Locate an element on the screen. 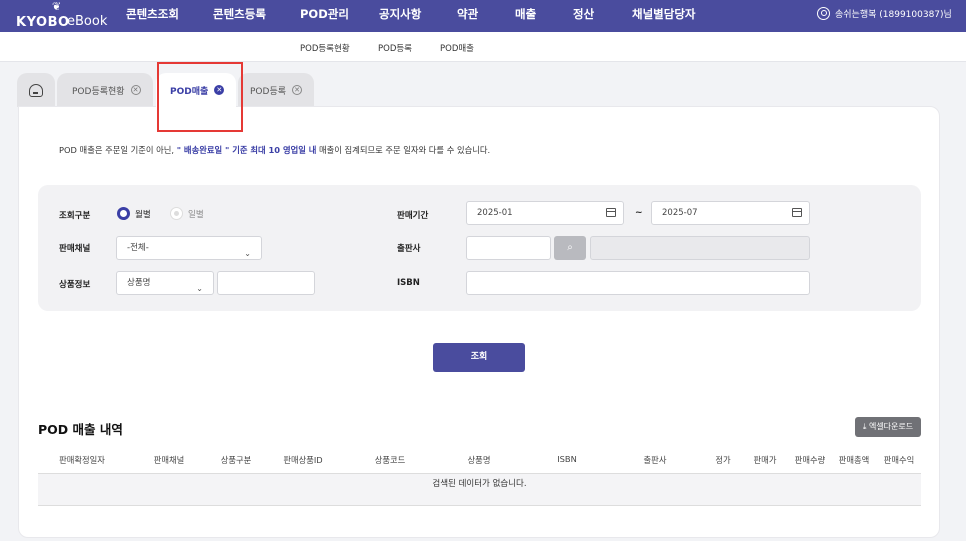  submenu-pod-status: POD등록현황 is located at coordinates (325, 48).